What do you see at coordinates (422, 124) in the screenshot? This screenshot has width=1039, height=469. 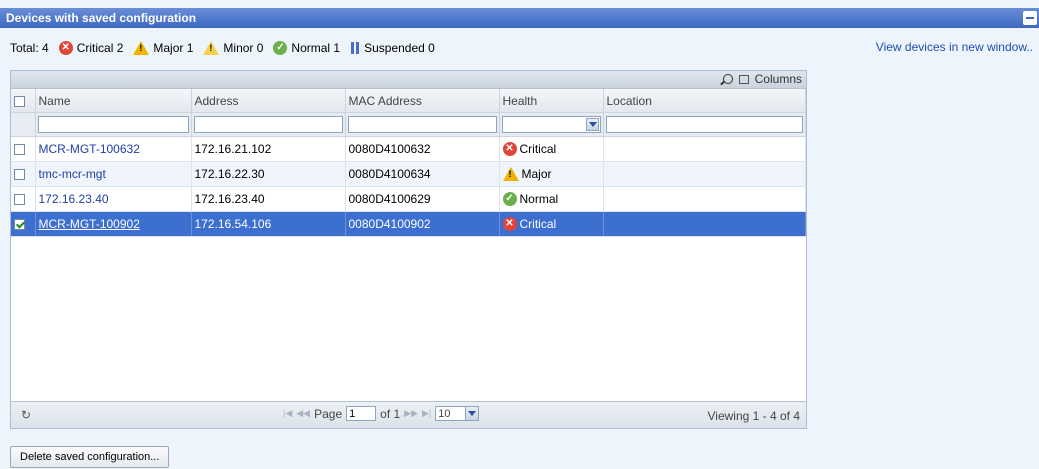 I see `mac-filter-input` at bounding box center [422, 124].